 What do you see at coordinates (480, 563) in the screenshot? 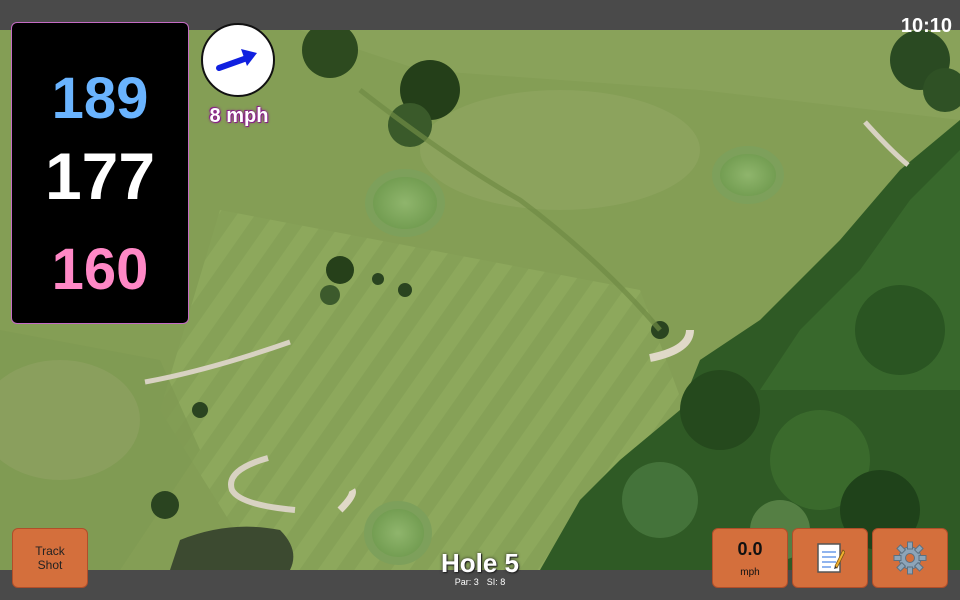
I see `hole-title: Hole 5` at bounding box center [480, 563].